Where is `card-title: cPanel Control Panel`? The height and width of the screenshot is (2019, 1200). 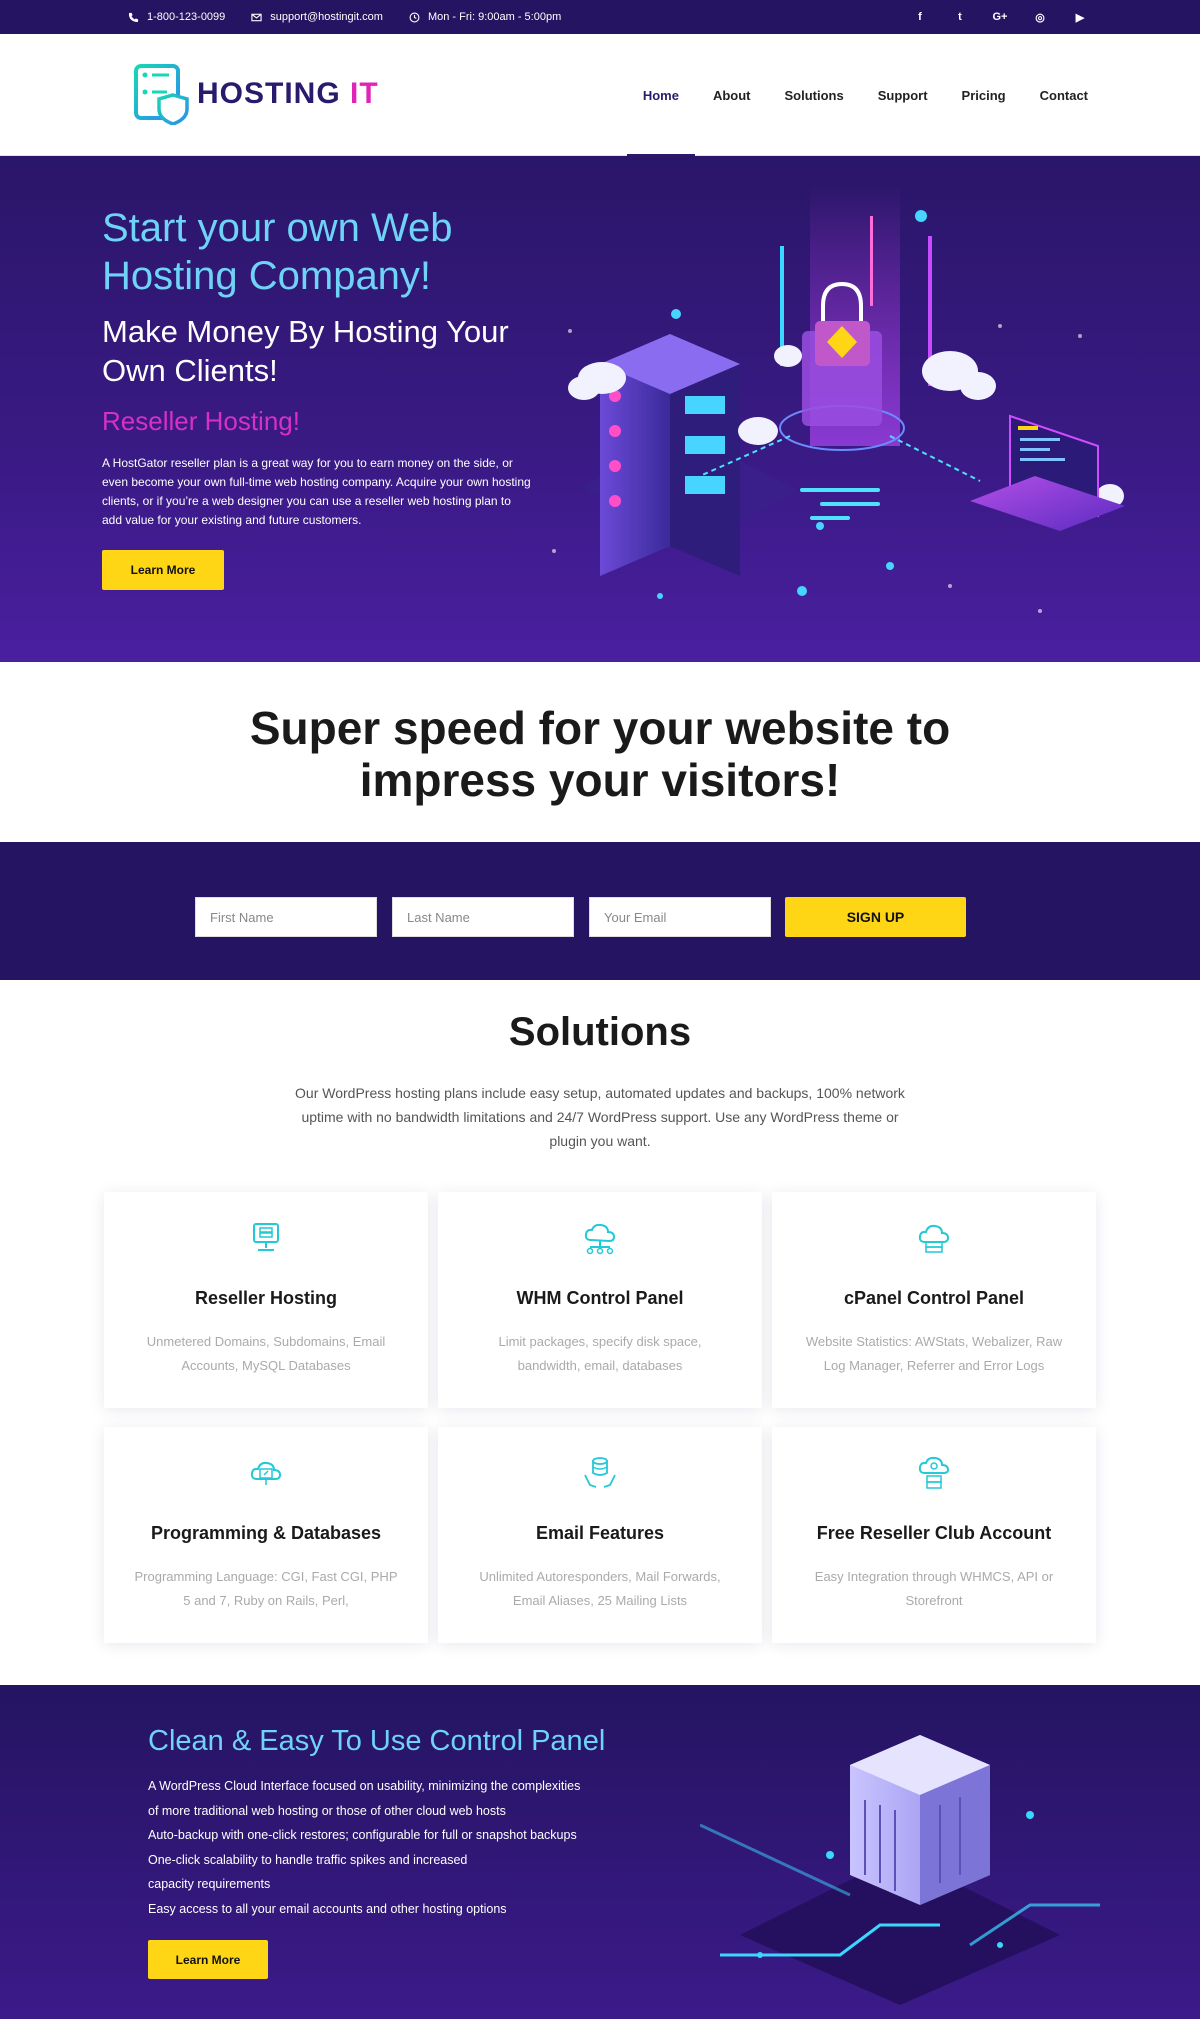 card-title: cPanel Control Panel is located at coordinates (934, 1298).